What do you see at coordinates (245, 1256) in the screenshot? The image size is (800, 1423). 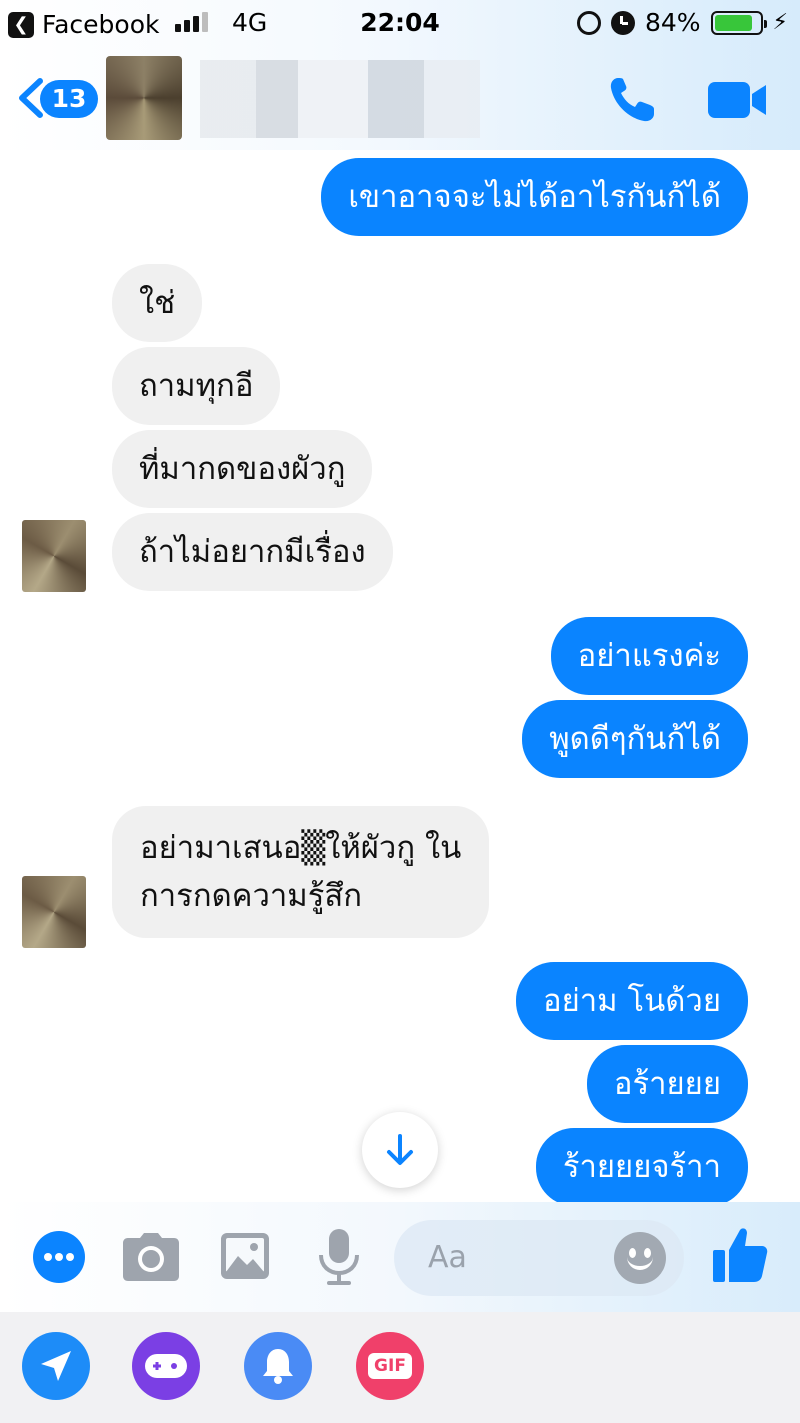 I see `gallery-icon` at bounding box center [245, 1256].